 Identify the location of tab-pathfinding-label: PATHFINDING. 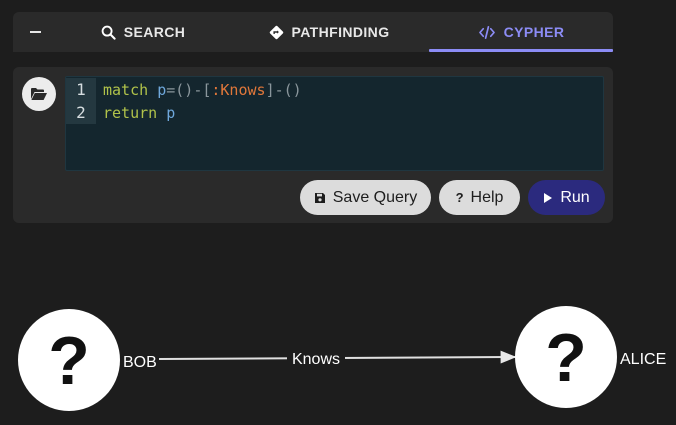
(340, 32).